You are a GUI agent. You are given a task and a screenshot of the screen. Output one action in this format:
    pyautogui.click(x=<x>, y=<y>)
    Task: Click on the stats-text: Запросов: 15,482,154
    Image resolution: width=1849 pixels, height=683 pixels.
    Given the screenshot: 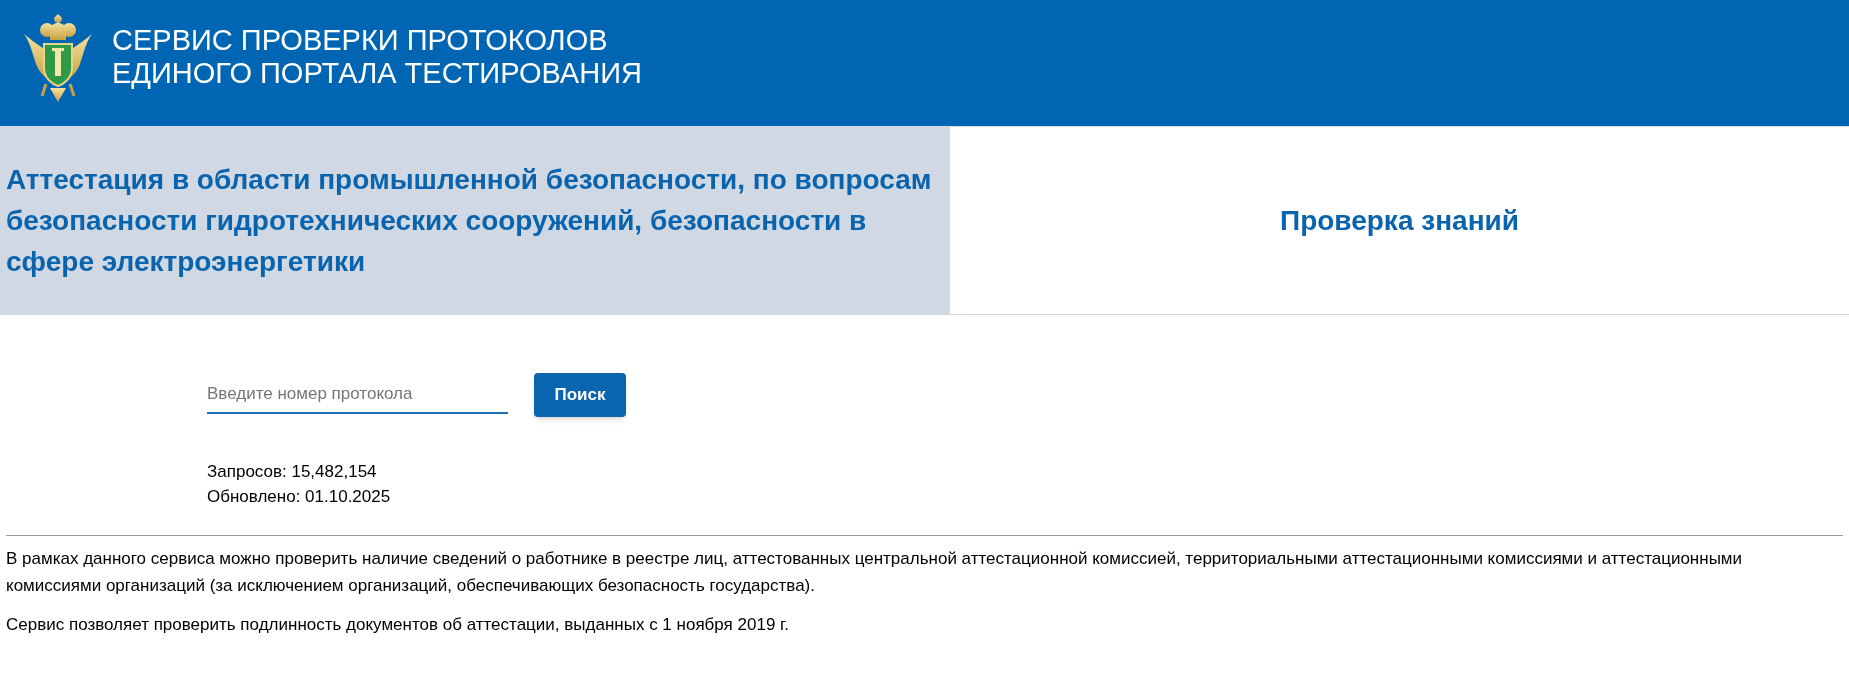 What is the action you would take?
    pyautogui.click(x=292, y=472)
    